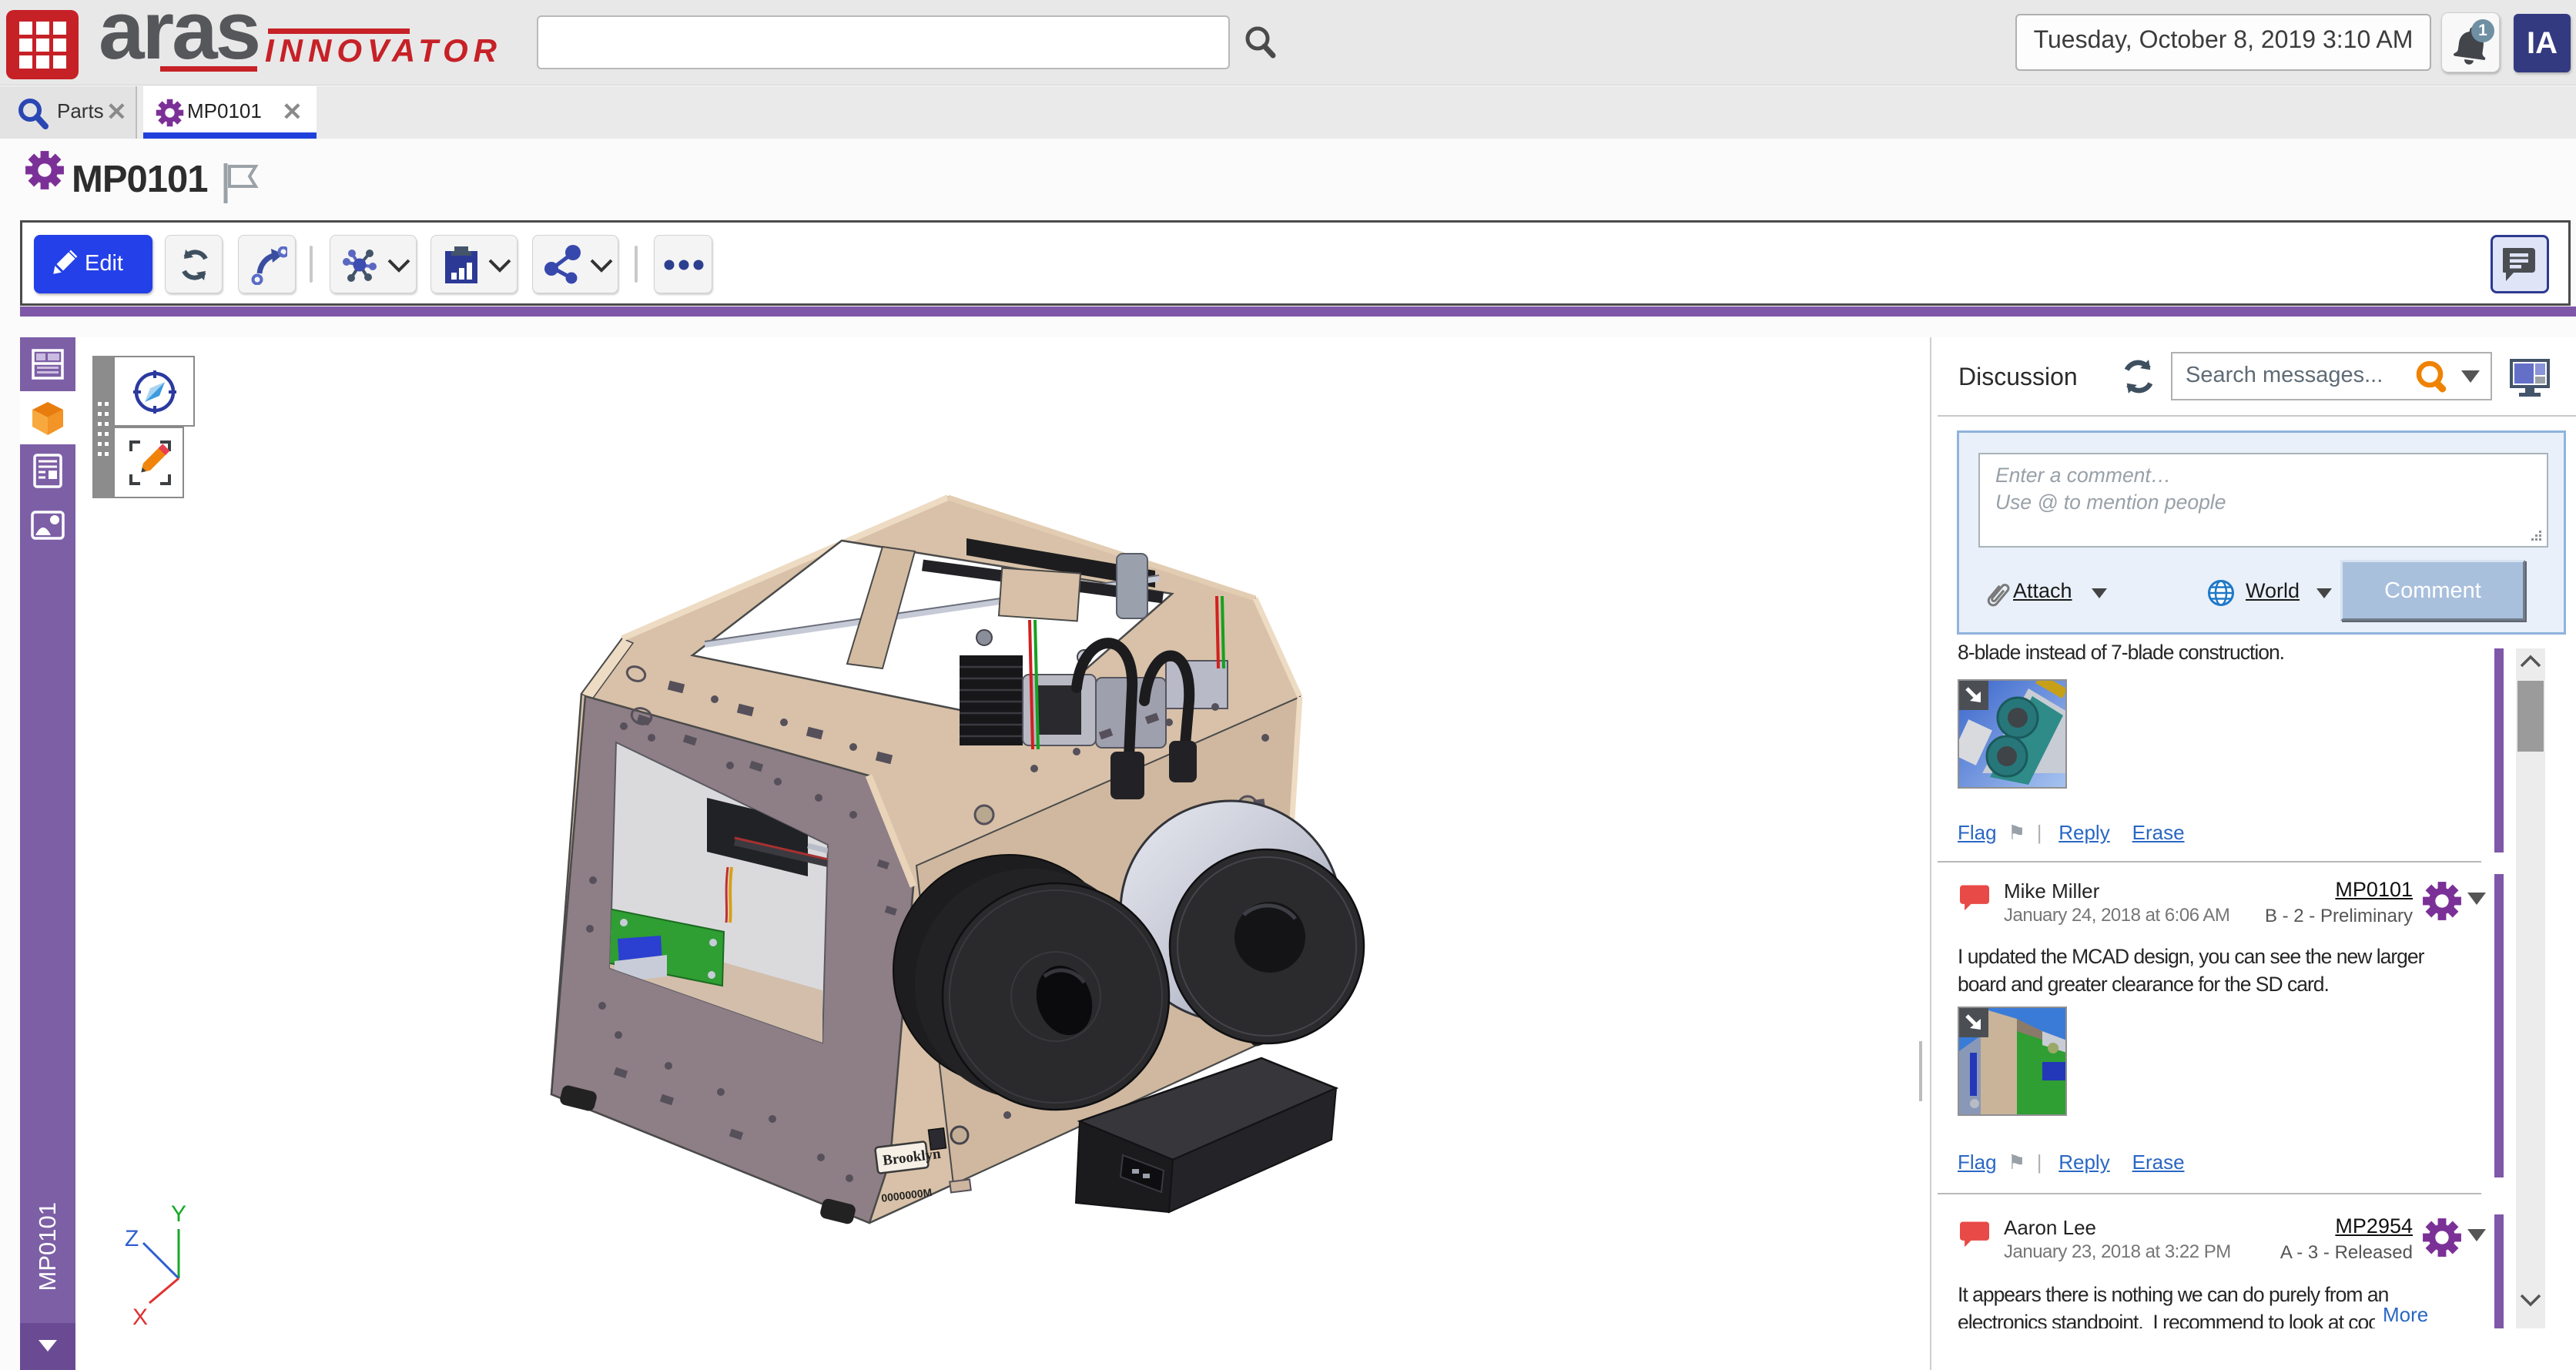  Describe the element at coordinates (140, 1317) in the screenshot. I see `svg-text: X` at that location.